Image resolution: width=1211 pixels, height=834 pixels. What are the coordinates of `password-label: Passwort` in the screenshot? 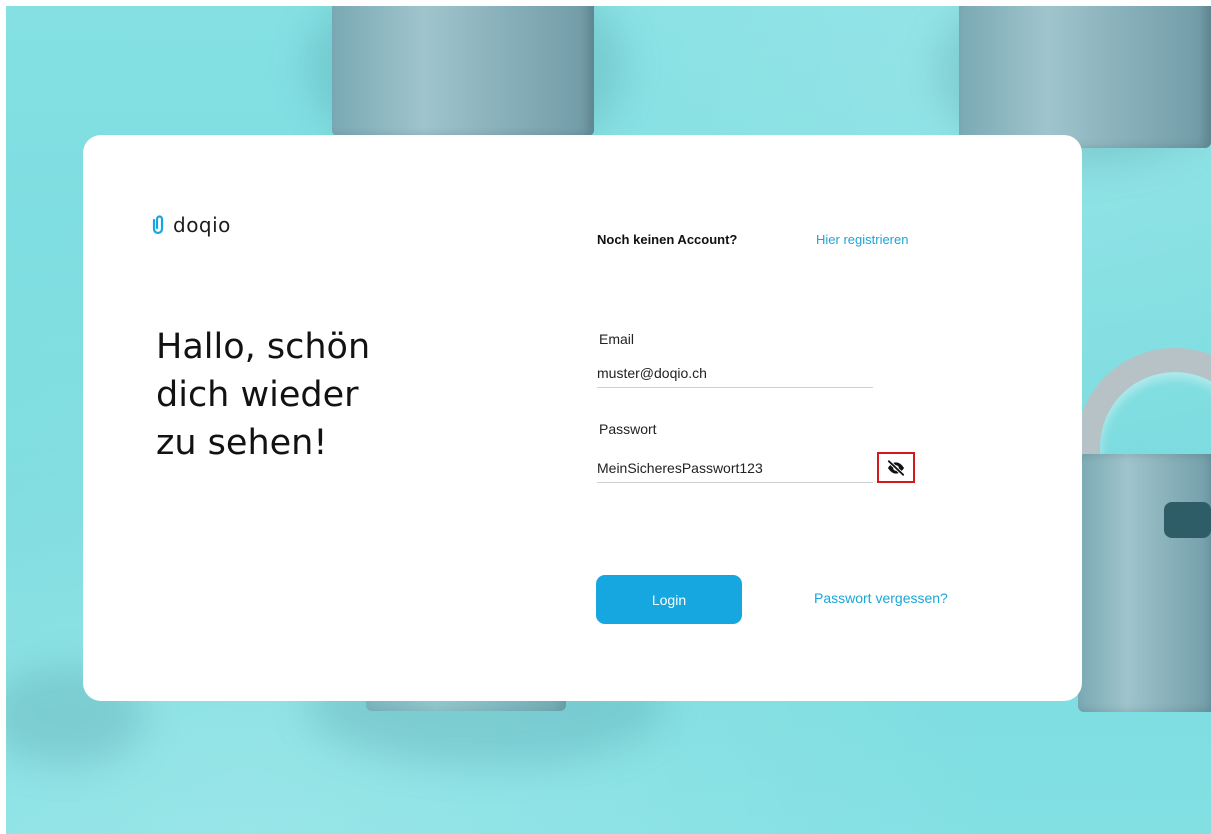 It's located at (628, 429).